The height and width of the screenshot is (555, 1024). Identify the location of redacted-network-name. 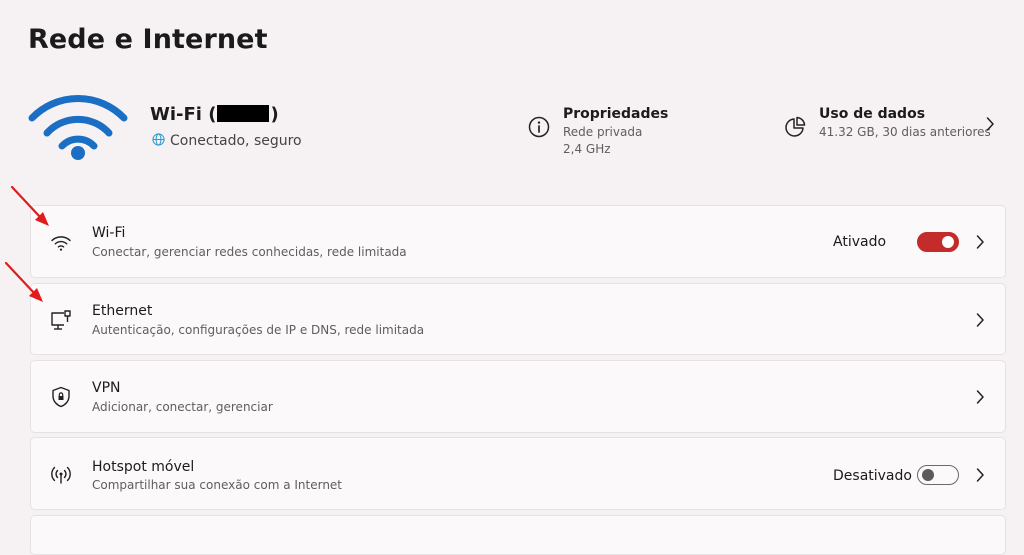
(243, 113).